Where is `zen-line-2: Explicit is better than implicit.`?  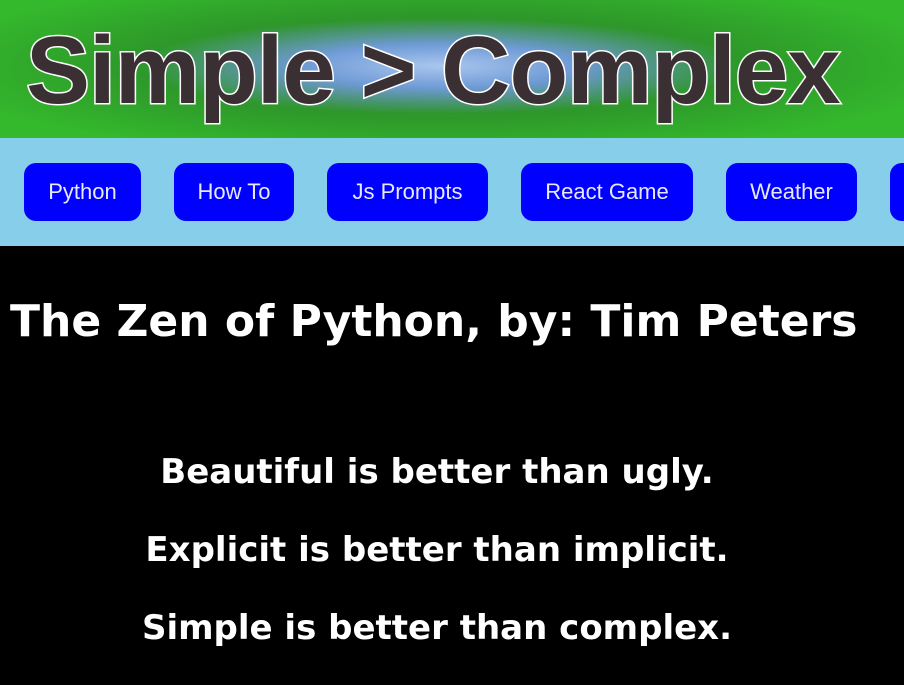
zen-line-2: Explicit is better than implicit. is located at coordinates (437, 550).